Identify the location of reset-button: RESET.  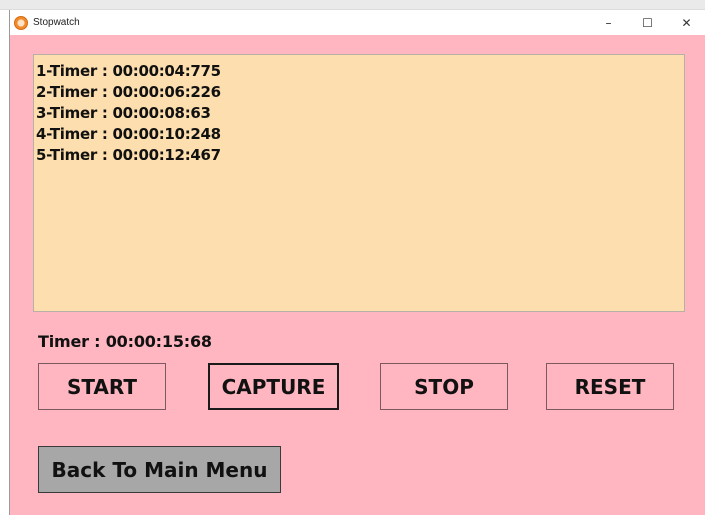
(610, 386).